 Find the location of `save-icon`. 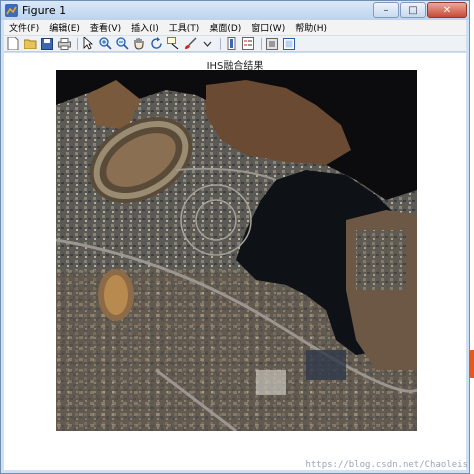

save-icon is located at coordinates (47, 43).